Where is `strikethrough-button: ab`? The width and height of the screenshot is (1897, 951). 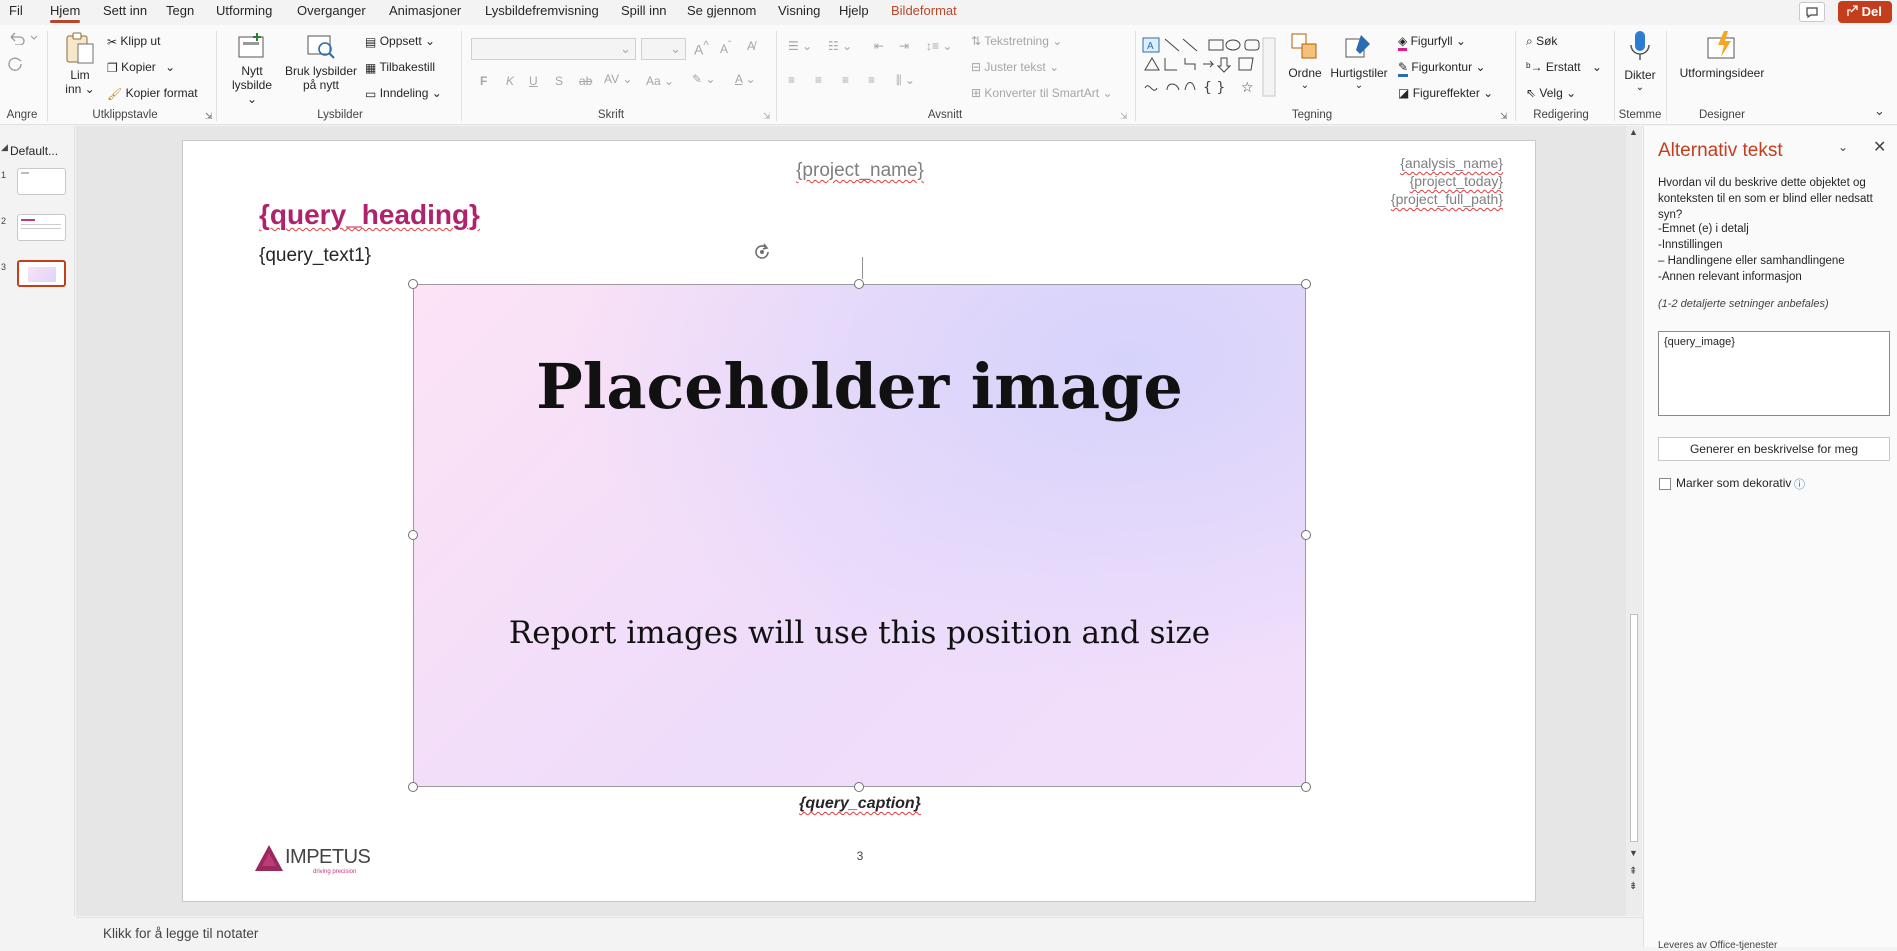 strikethrough-button: ab is located at coordinates (585, 81).